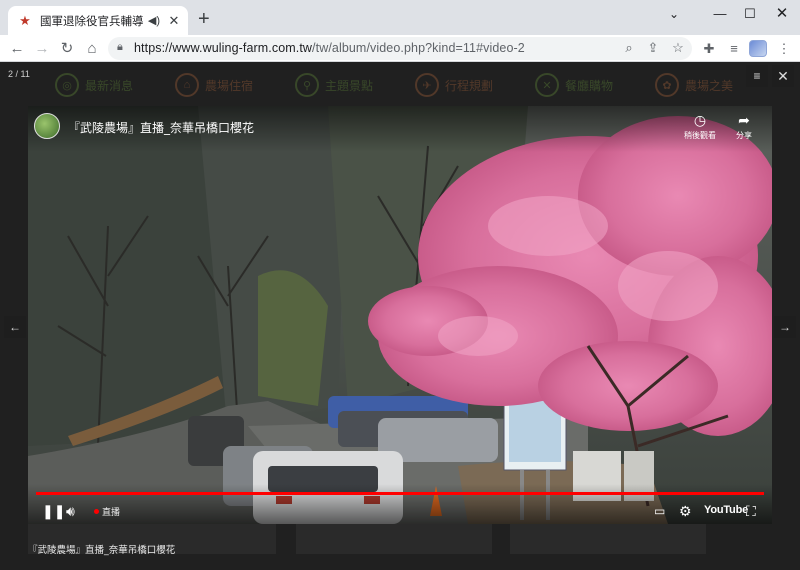 Image resolution: width=800 pixels, height=570 pixels. I want to click on back-arrow-icon: ←, so click(17, 49).